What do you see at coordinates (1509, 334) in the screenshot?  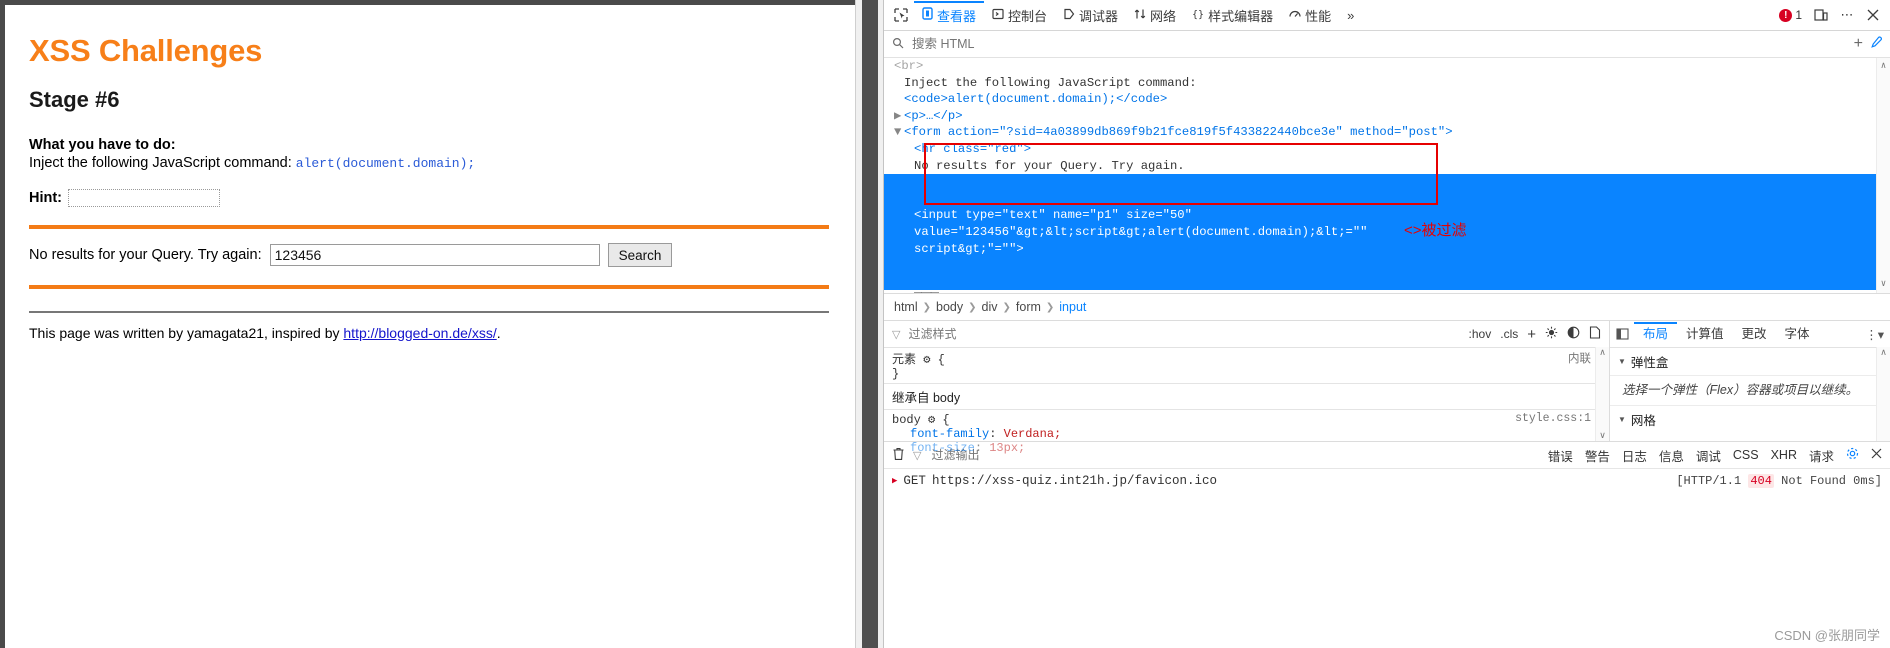 I see `cls-button: .cls` at bounding box center [1509, 334].